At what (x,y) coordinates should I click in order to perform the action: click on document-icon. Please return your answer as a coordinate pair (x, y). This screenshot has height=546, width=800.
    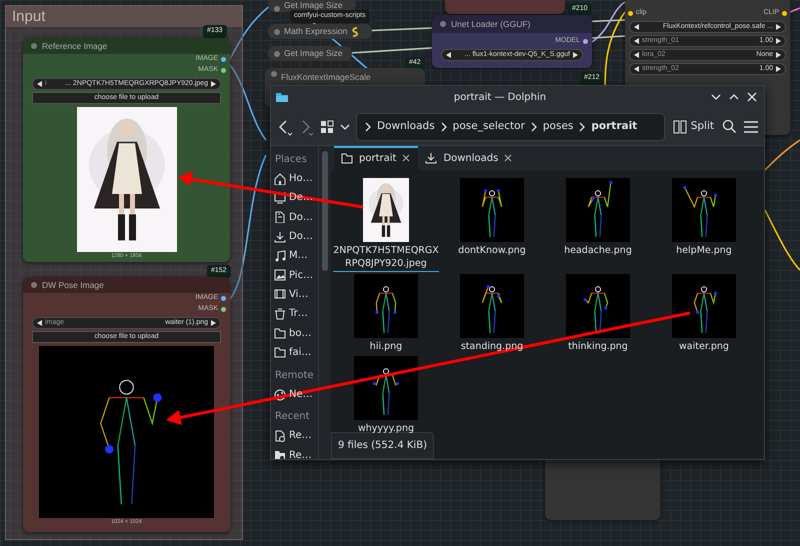
    Looking at the image, I should click on (280, 217).